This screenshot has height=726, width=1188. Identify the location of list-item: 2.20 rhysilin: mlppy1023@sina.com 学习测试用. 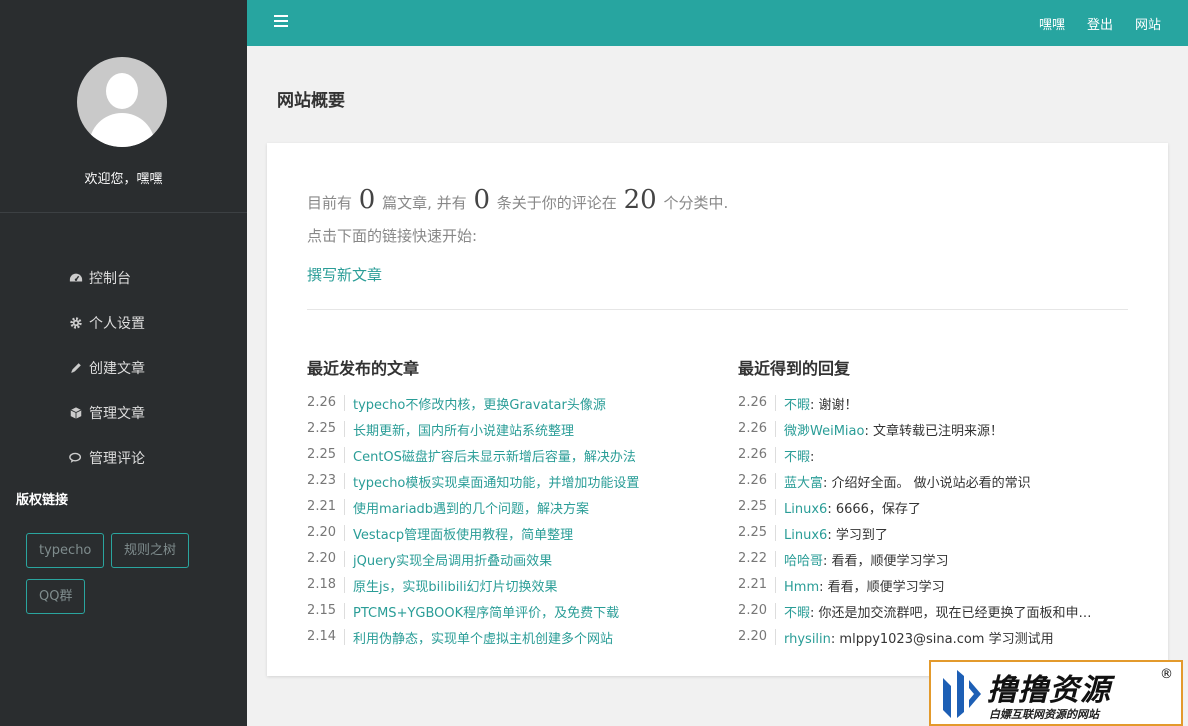
(933, 637).